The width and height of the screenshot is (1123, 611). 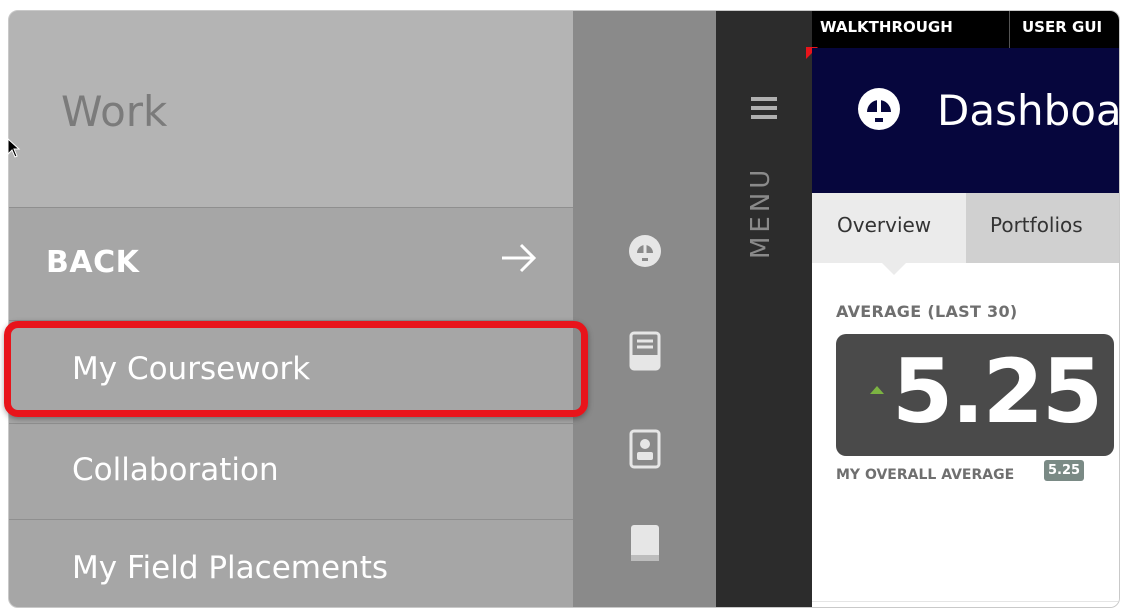 What do you see at coordinates (1028, 110) in the screenshot?
I see `page-title: Dashboa` at bounding box center [1028, 110].